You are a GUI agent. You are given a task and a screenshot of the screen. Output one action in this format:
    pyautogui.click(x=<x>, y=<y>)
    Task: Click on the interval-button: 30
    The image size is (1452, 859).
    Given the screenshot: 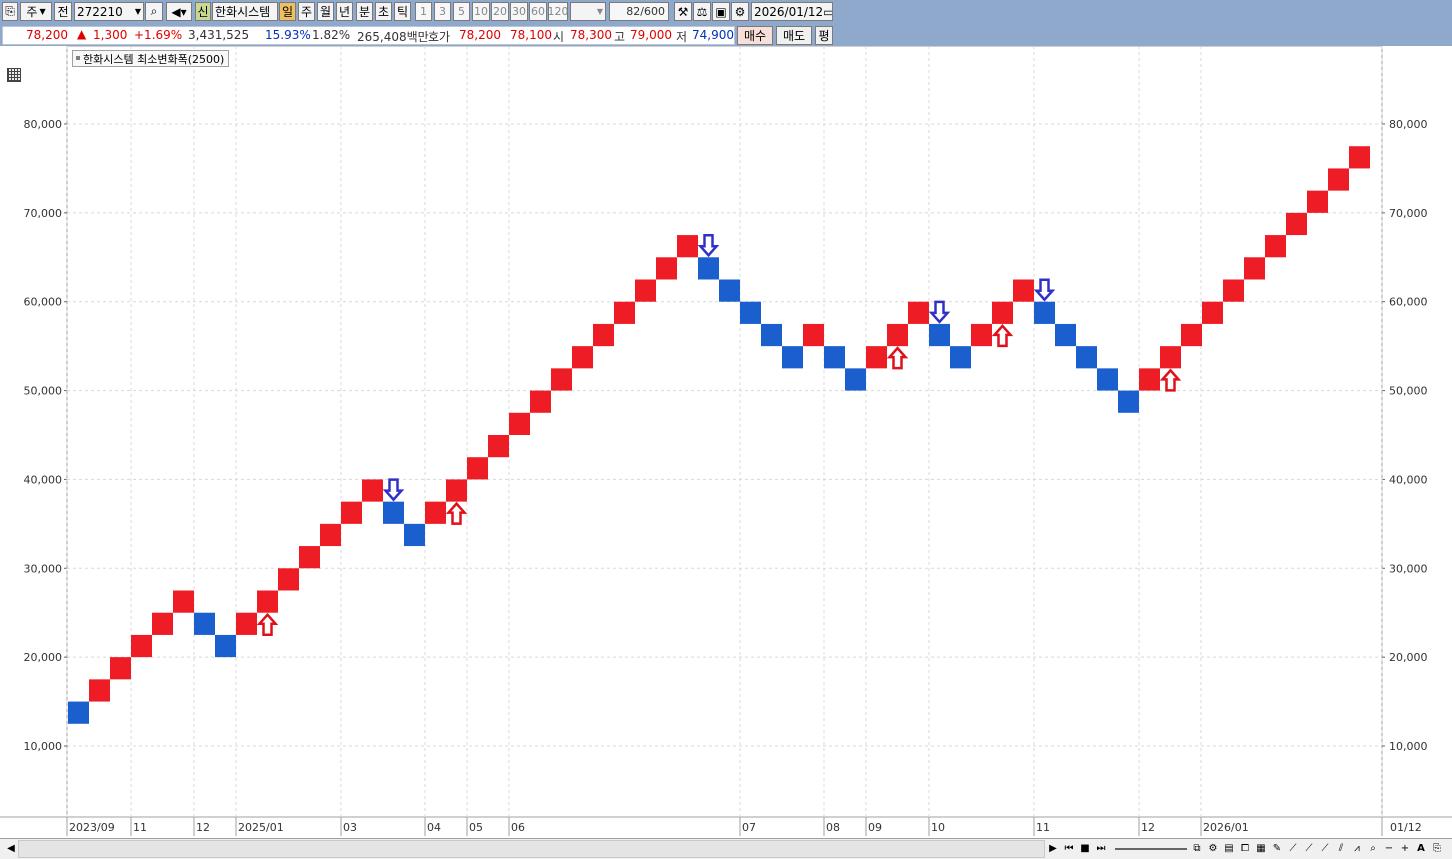 What is the action you would take?
    pyautogui.click(x=519, y=11)
    